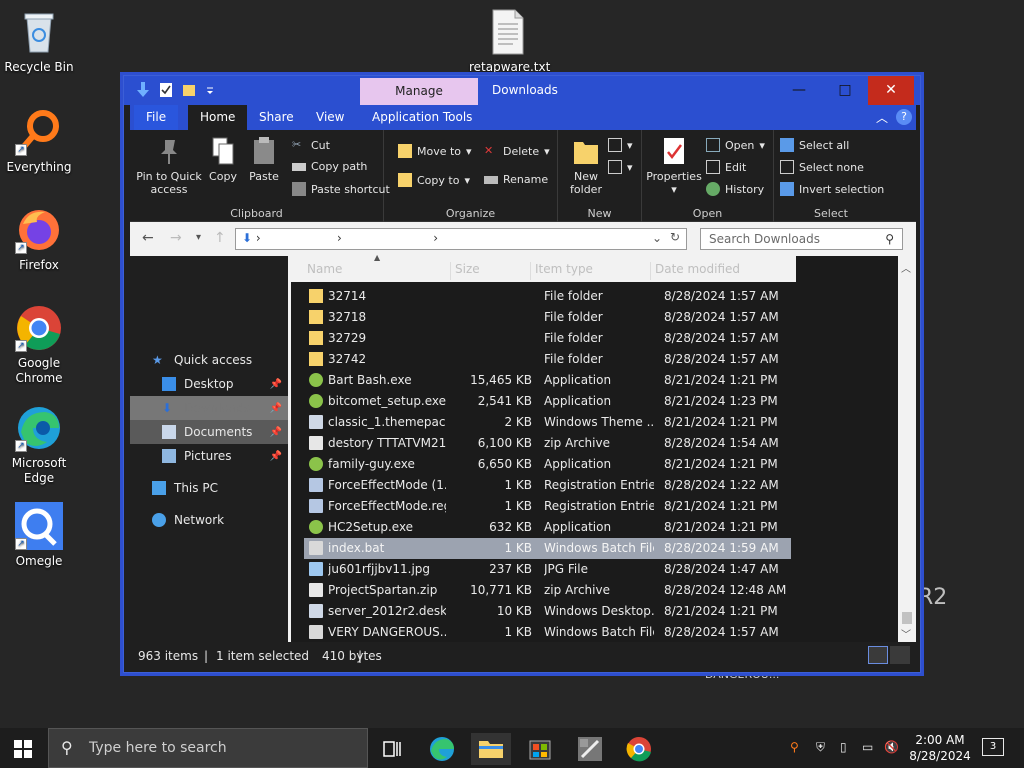 Image resolution: width=1024 pixels, height=768 pixels. I want to click on task-view-button, so click(392, 749).